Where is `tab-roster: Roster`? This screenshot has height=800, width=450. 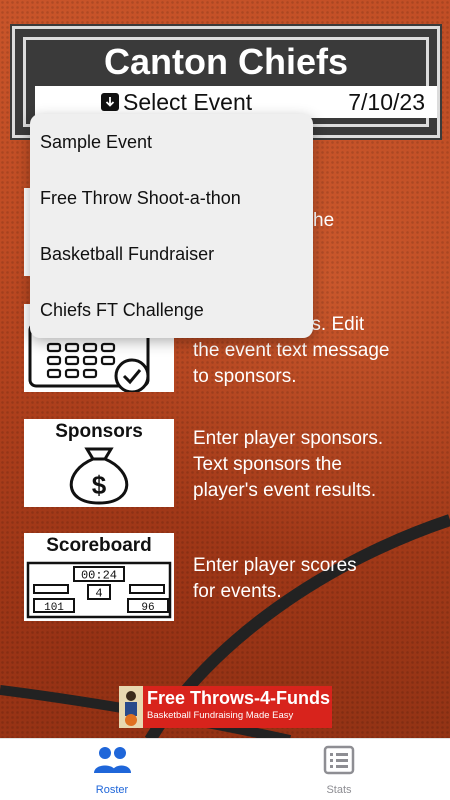
tab-roster: Roster is located at coordinates (112, 770).